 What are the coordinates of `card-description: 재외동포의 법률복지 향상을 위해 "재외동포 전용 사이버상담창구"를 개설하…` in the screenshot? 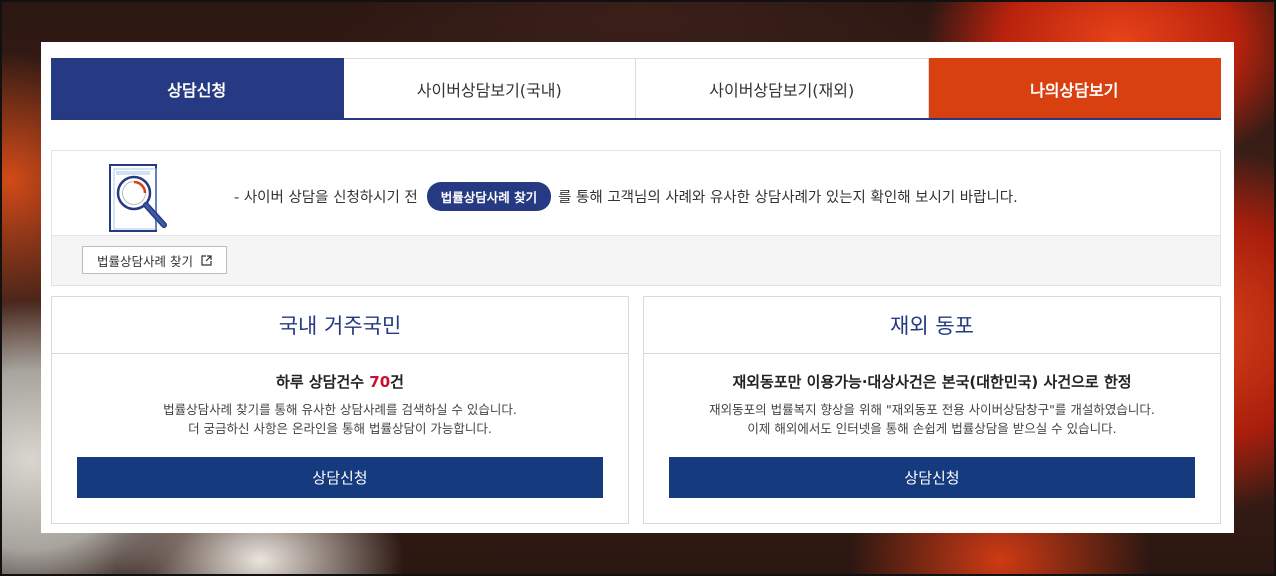 It's located at (932, 419).